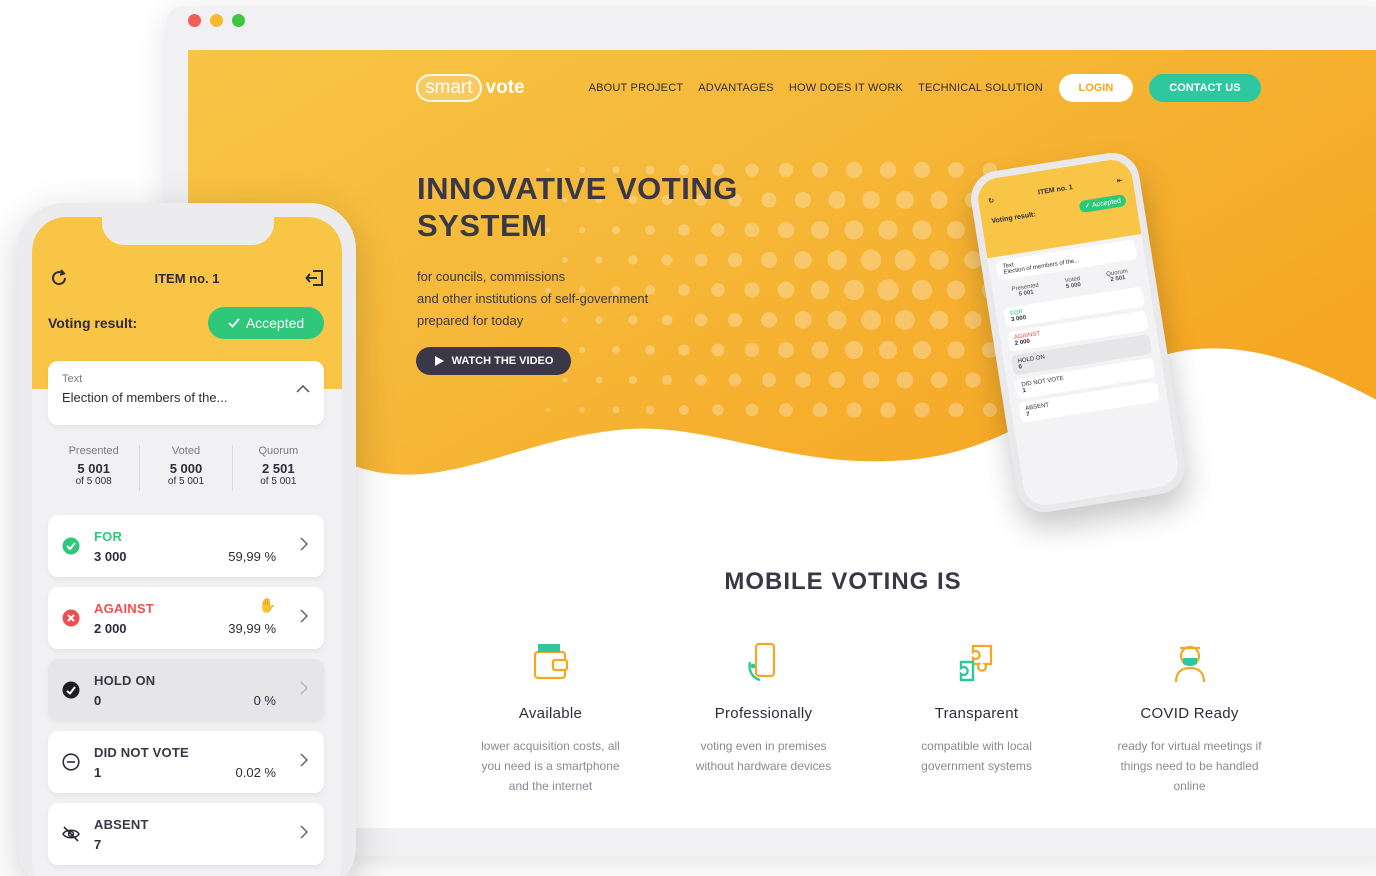 Image resolution: width=1376 pixels, height=876 pixels. Describe the element at coordinates (141, 752) in the screenshot. I see `vote-label: DID NOT VOTE` at that location.